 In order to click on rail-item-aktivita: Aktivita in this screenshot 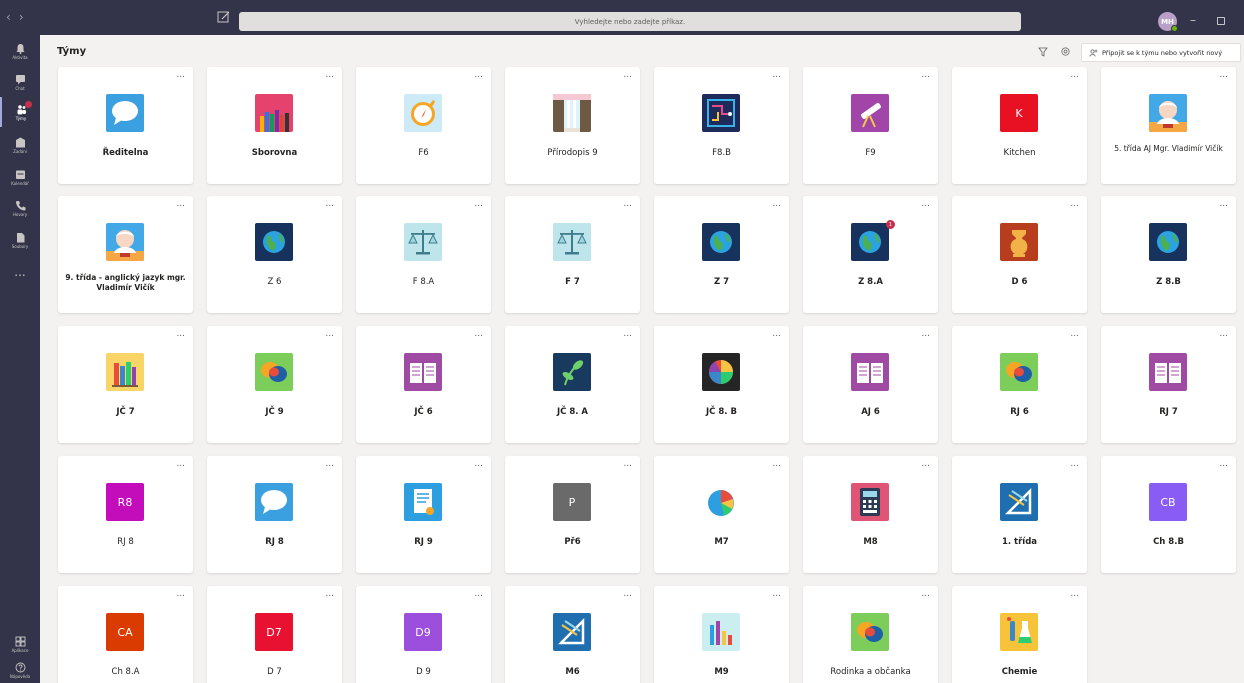, I will do `click(20, 51)`.